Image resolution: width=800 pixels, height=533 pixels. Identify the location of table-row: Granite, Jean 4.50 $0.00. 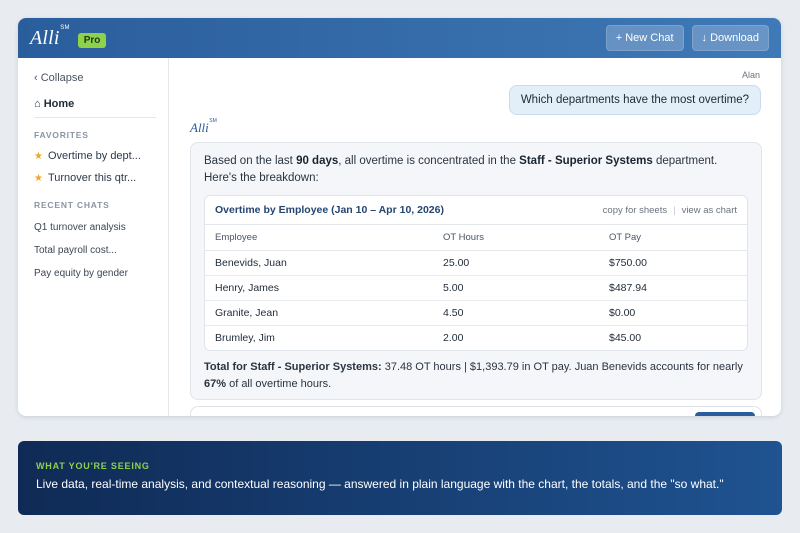
(476, 313).